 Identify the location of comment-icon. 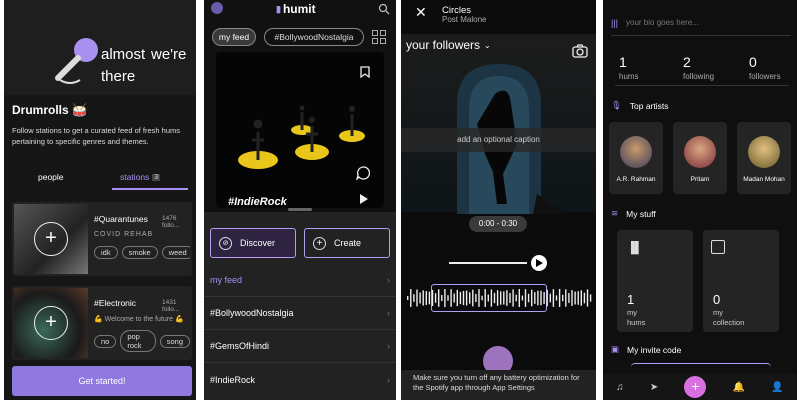
(363, 173).